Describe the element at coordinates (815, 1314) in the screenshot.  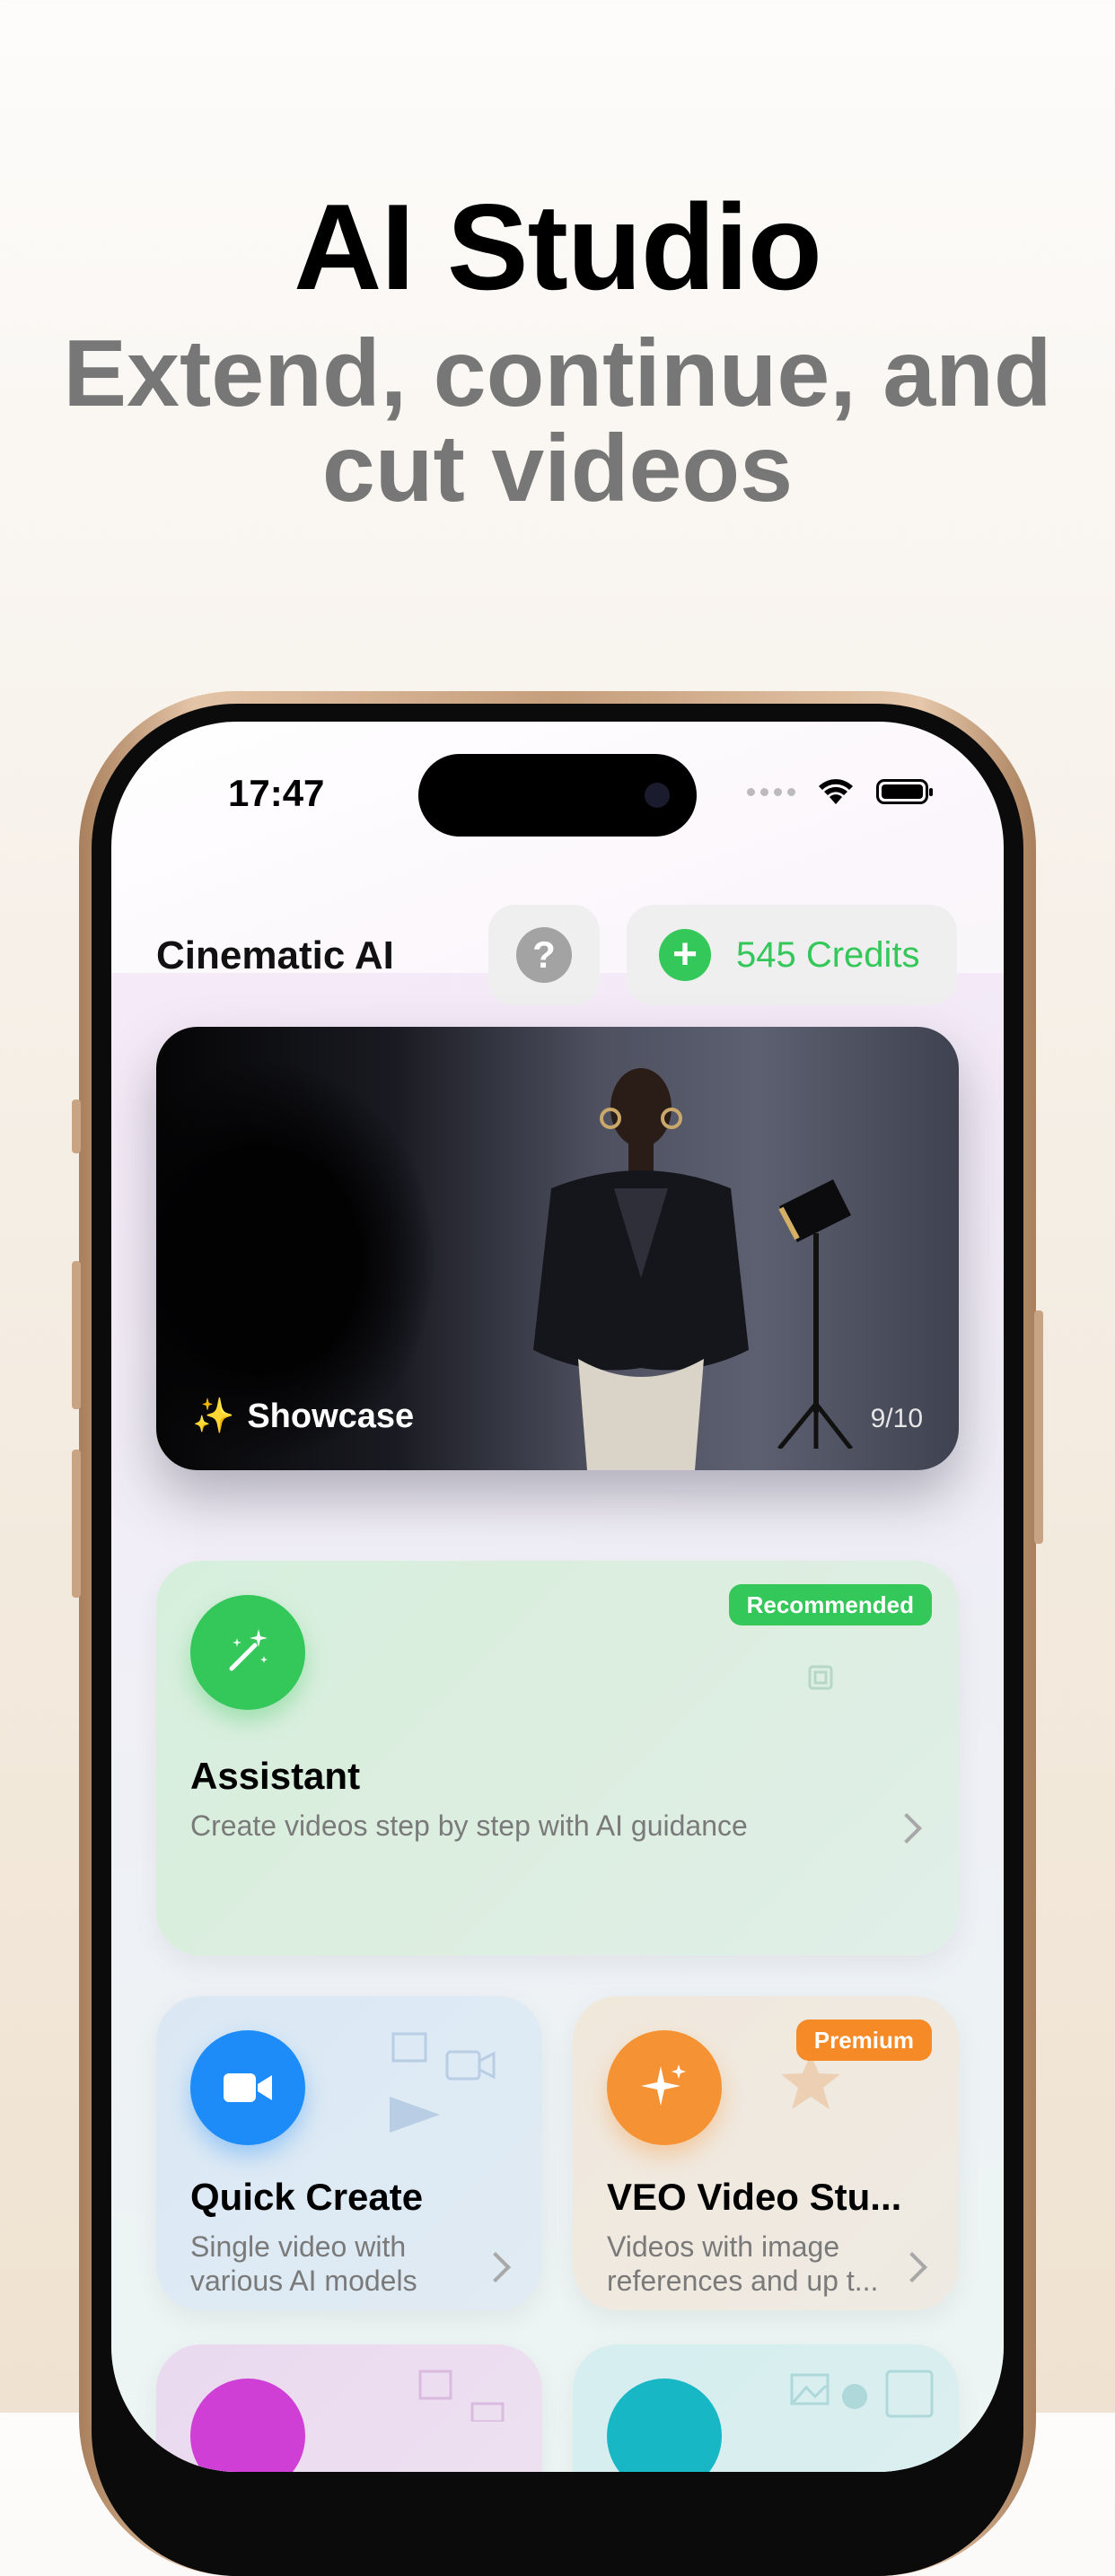
I see `showcase-studio-light` at that location.